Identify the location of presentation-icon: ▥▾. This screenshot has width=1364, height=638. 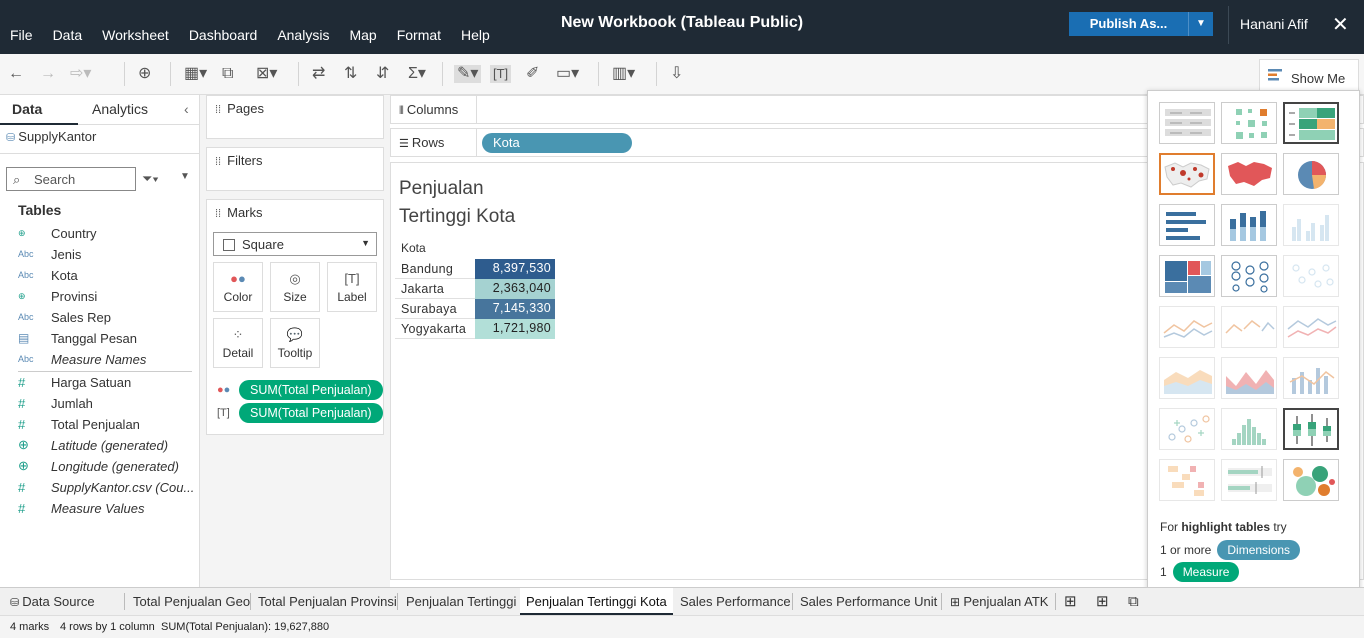
(623, 74).